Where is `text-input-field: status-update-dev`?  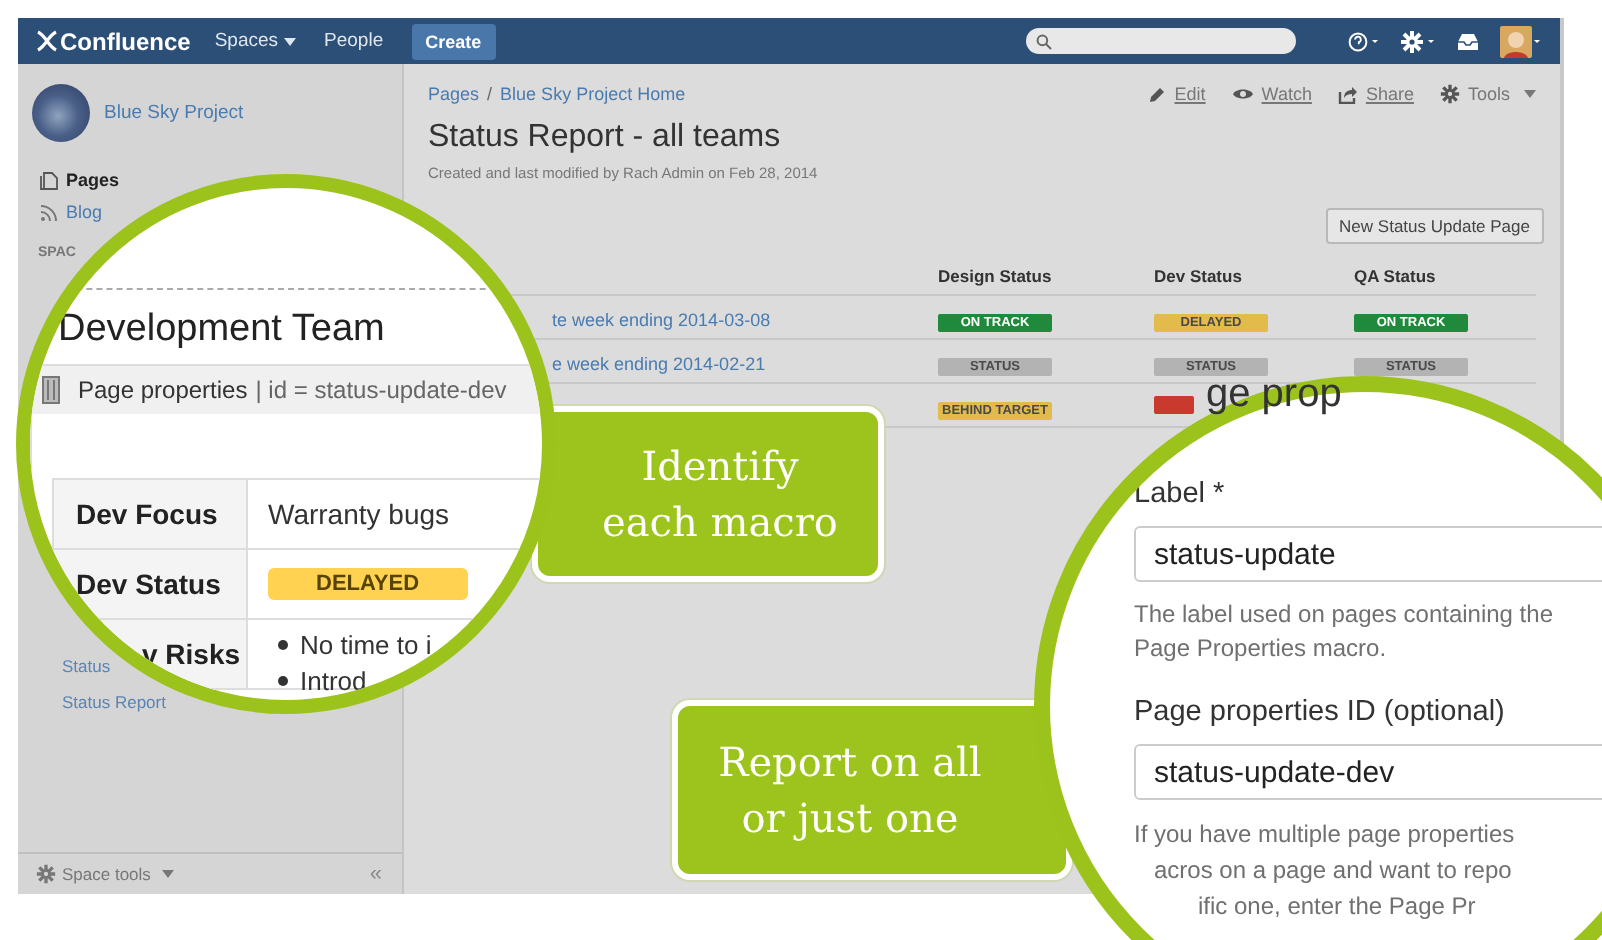
text-input-field: status-update-dev is located at coordinates (1368, 772).